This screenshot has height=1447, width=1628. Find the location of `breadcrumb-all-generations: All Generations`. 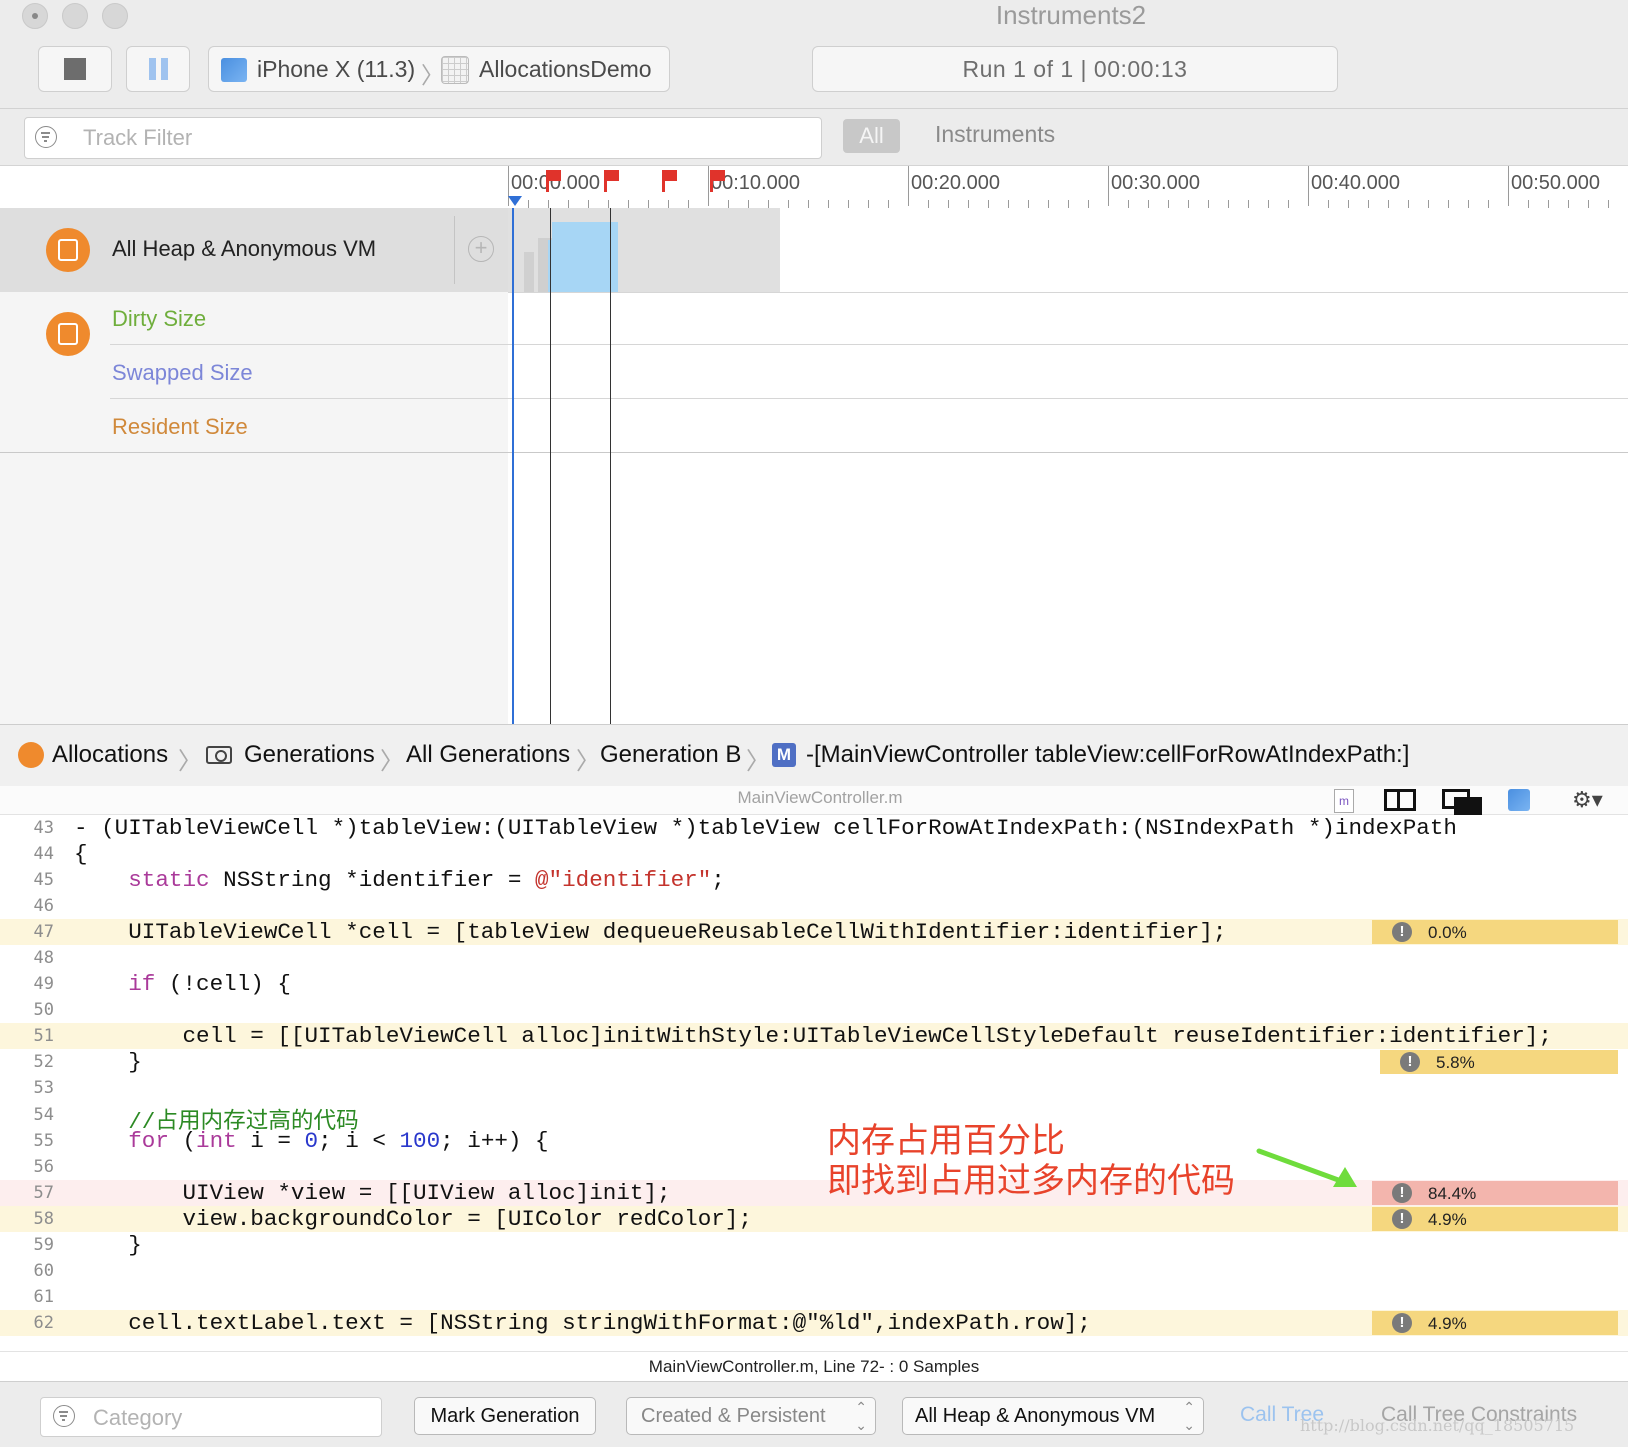

breadcrumb-all-generations: All Generations is located at coordinates (488, 755).